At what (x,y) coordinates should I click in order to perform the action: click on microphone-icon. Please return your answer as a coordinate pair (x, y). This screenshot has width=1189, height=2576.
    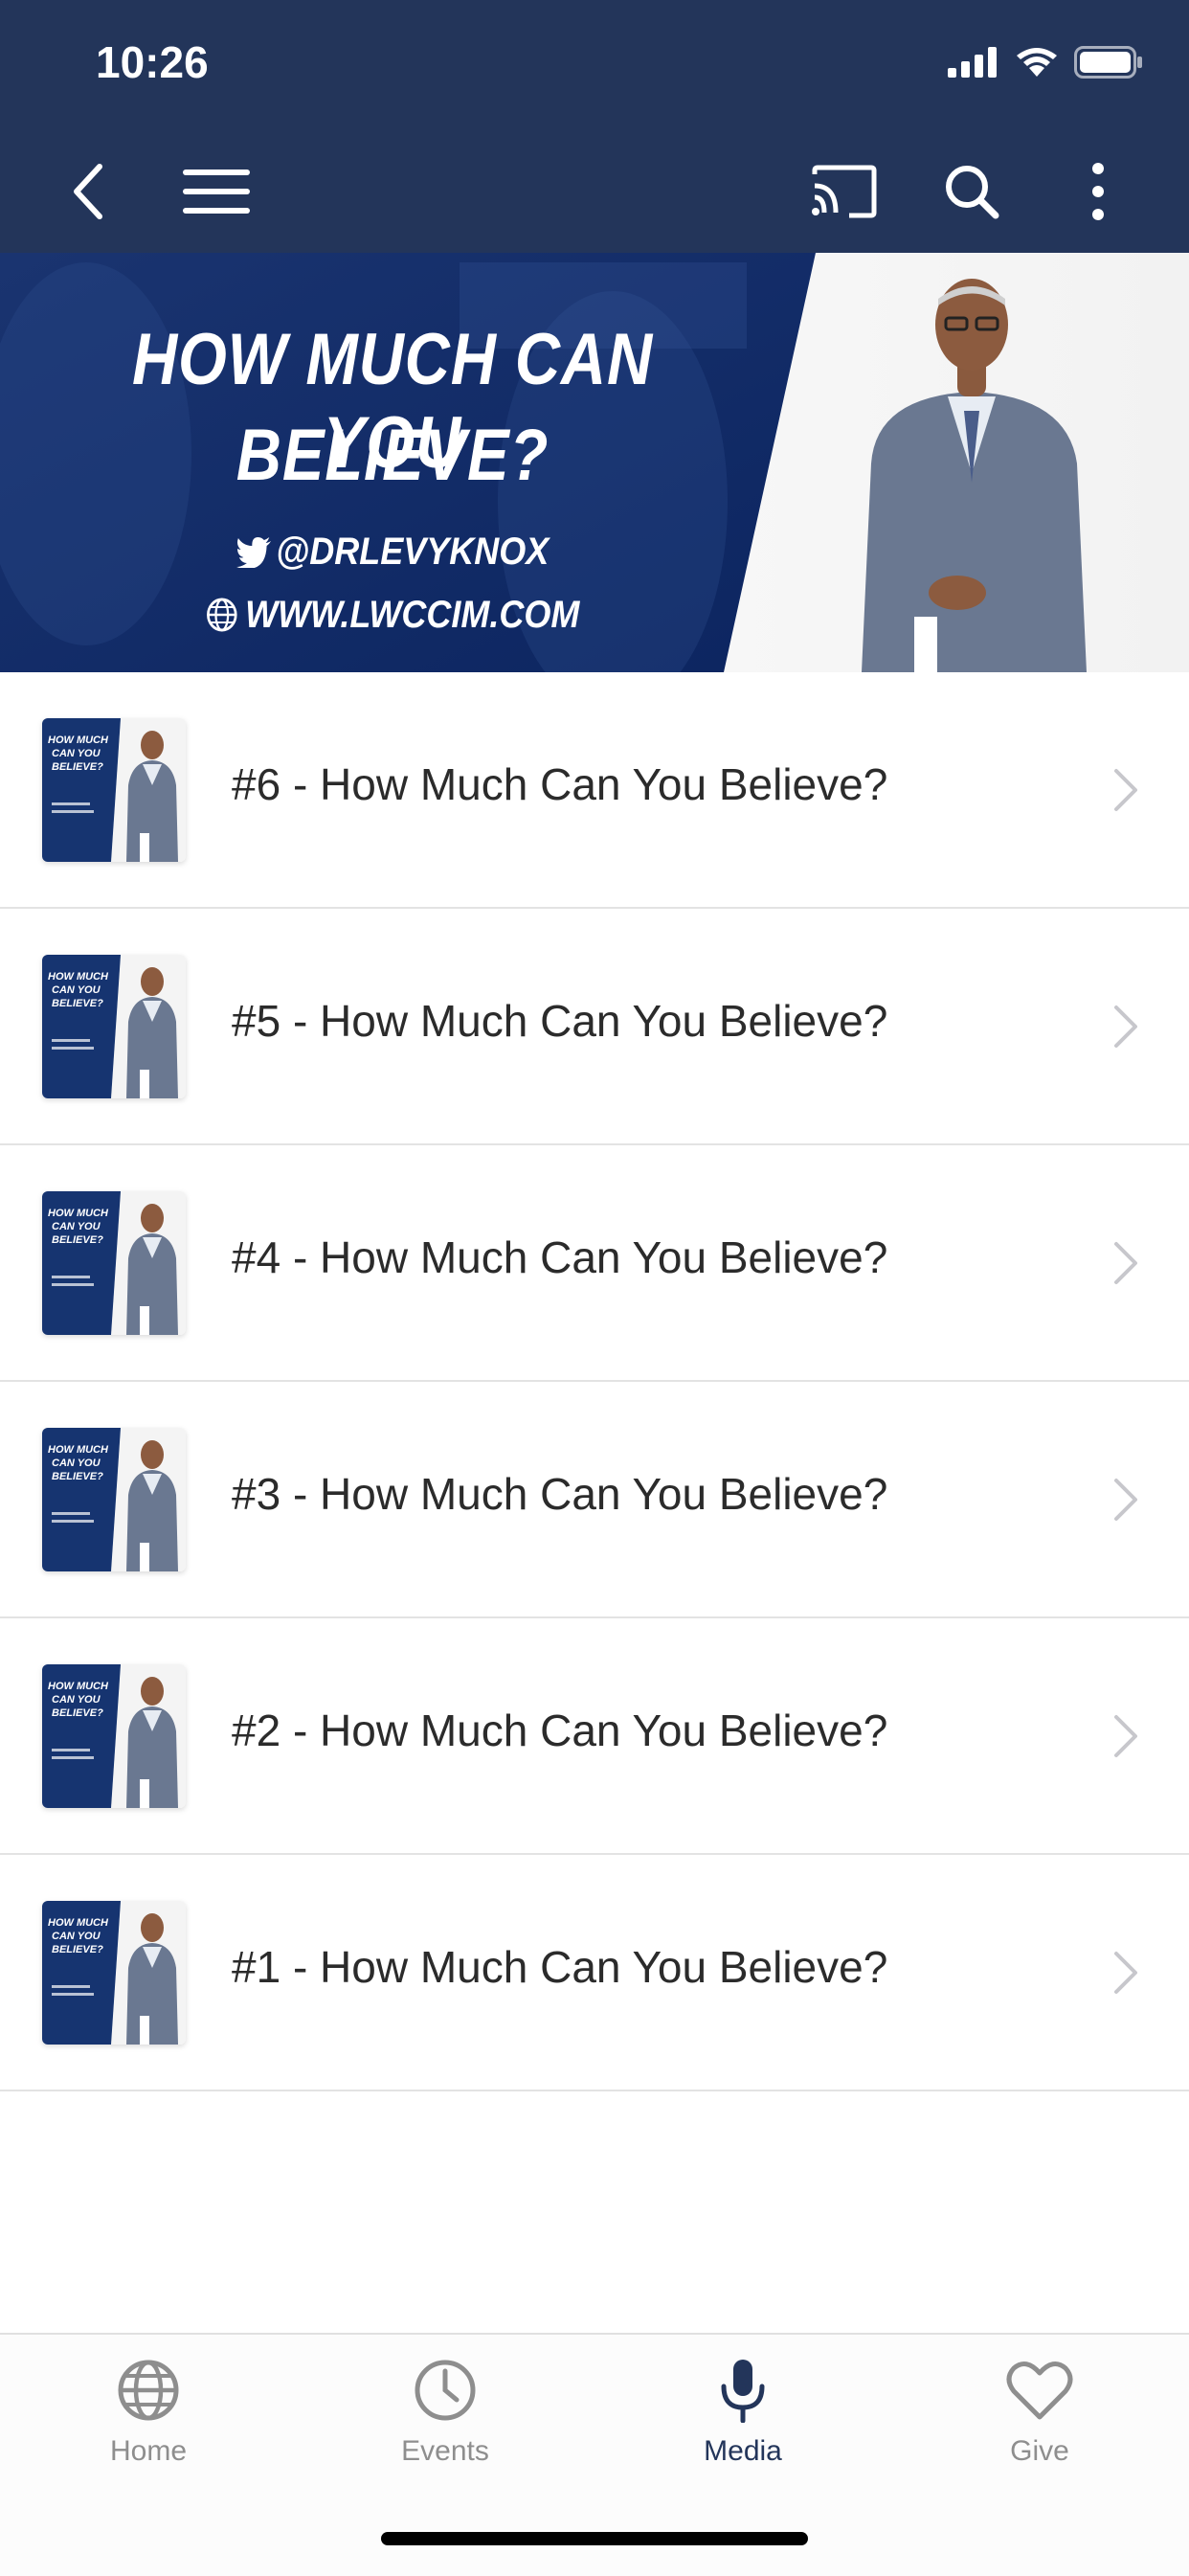
    Looking at the image, I should click on (743, 2392).